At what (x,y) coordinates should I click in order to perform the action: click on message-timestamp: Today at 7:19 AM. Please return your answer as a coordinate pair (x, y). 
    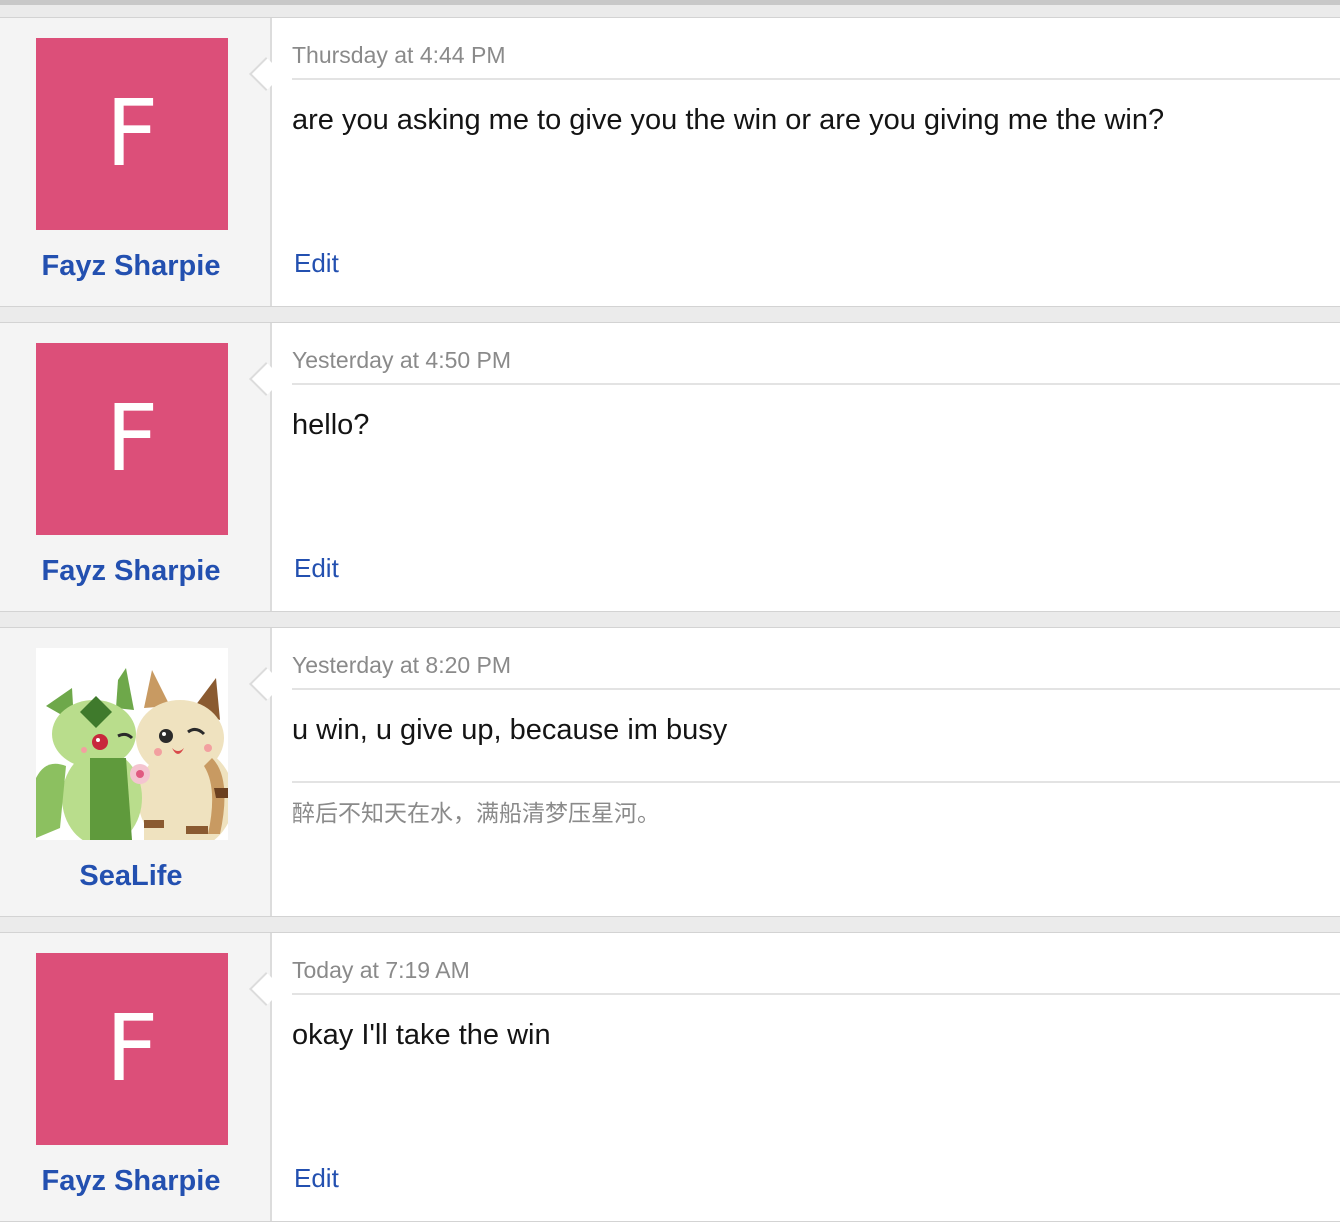
    Looking at the image, I should click on (381, 970).